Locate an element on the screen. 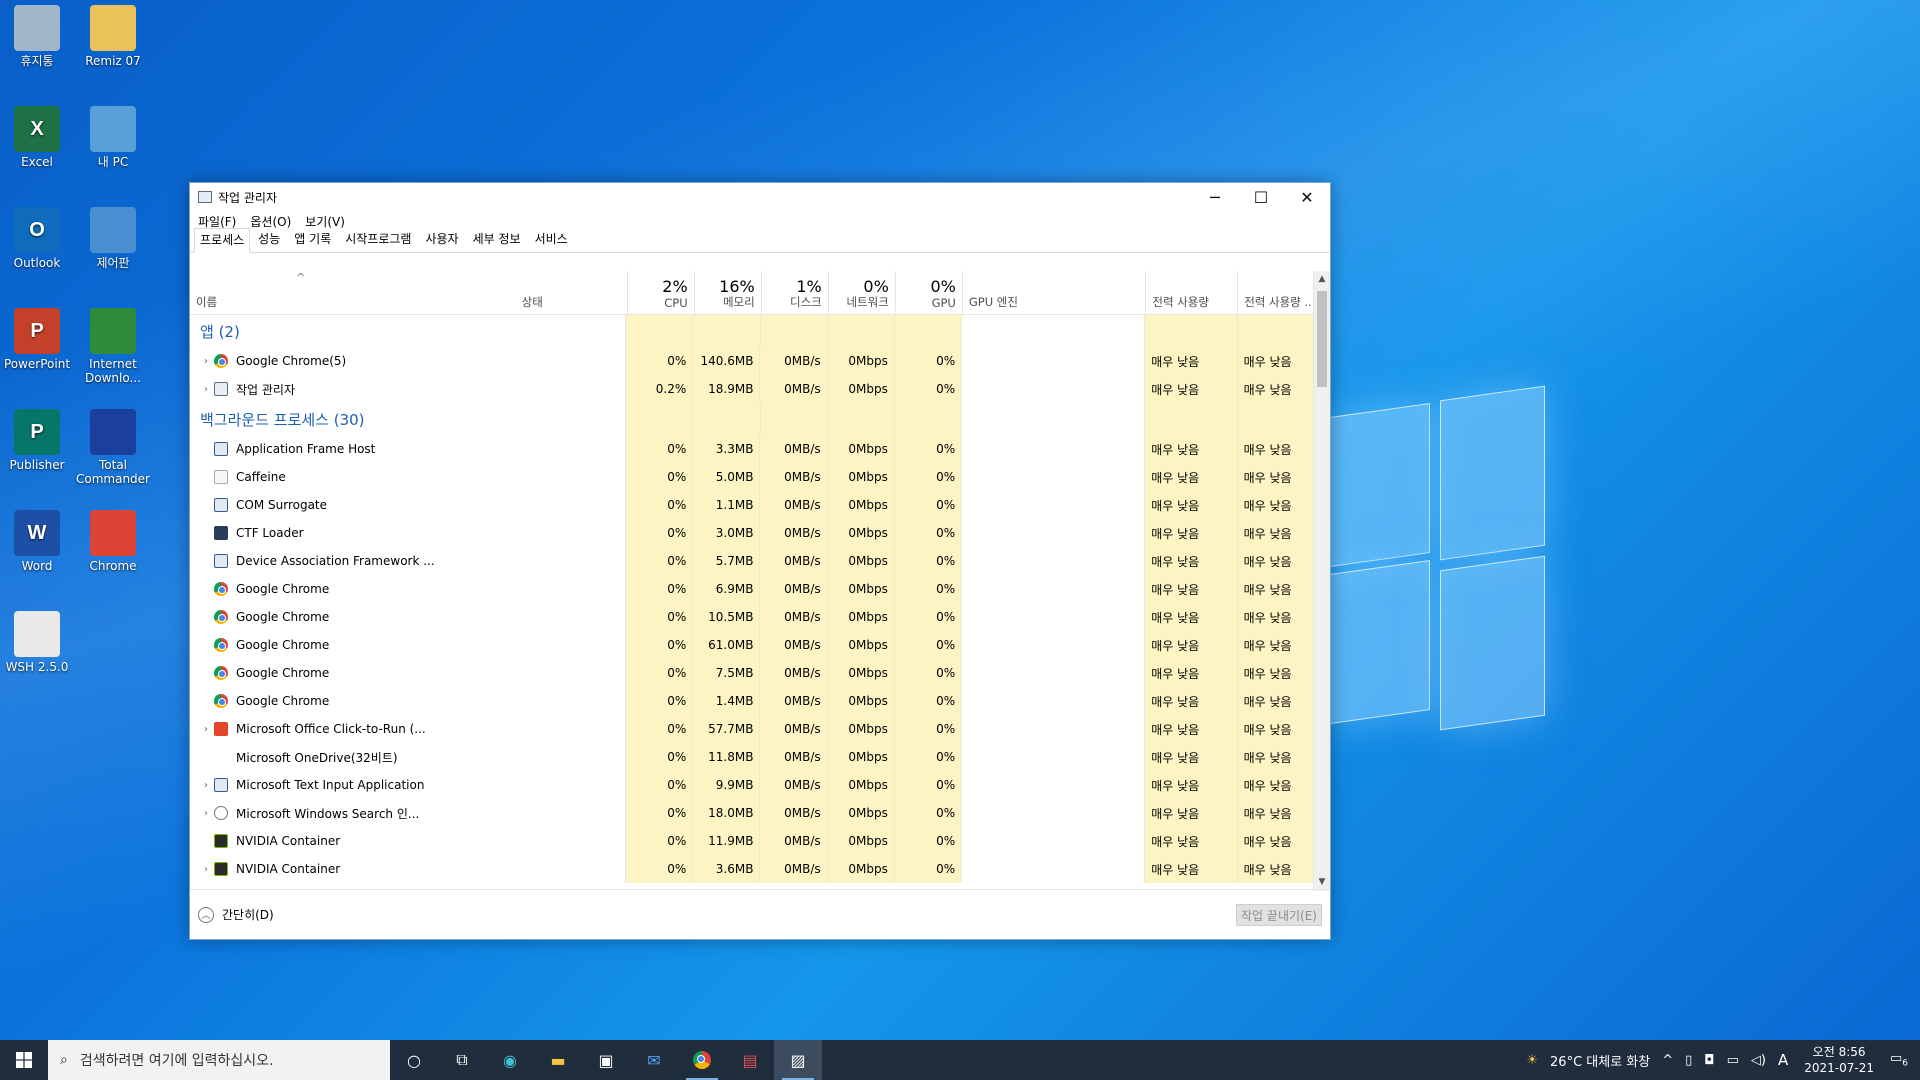 The height and width of the screenshot is (1080, 1920). meet-now-icon: ◘ is located at coordinates (1709, 1060).